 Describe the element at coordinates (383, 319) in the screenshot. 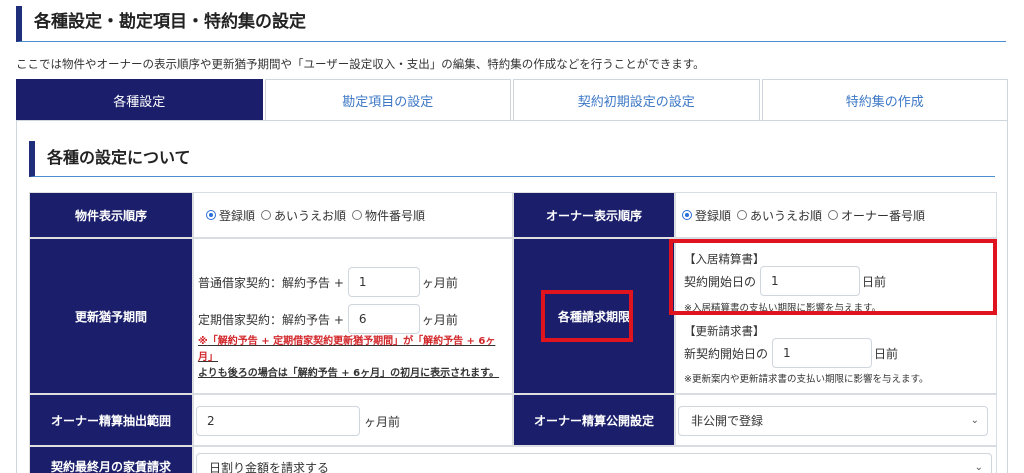

I see `fixed-lease-input: 6` at that location.